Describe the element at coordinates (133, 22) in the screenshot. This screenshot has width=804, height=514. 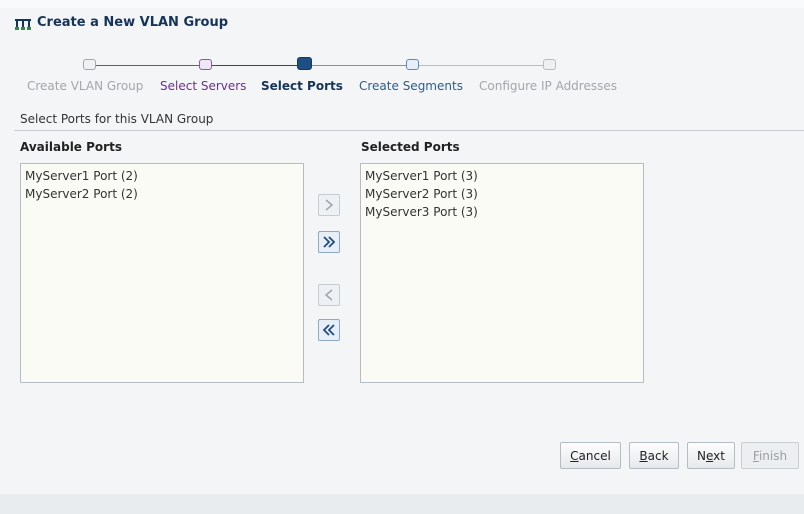
I see `page-title: Create a New VLAN Group` at that location.